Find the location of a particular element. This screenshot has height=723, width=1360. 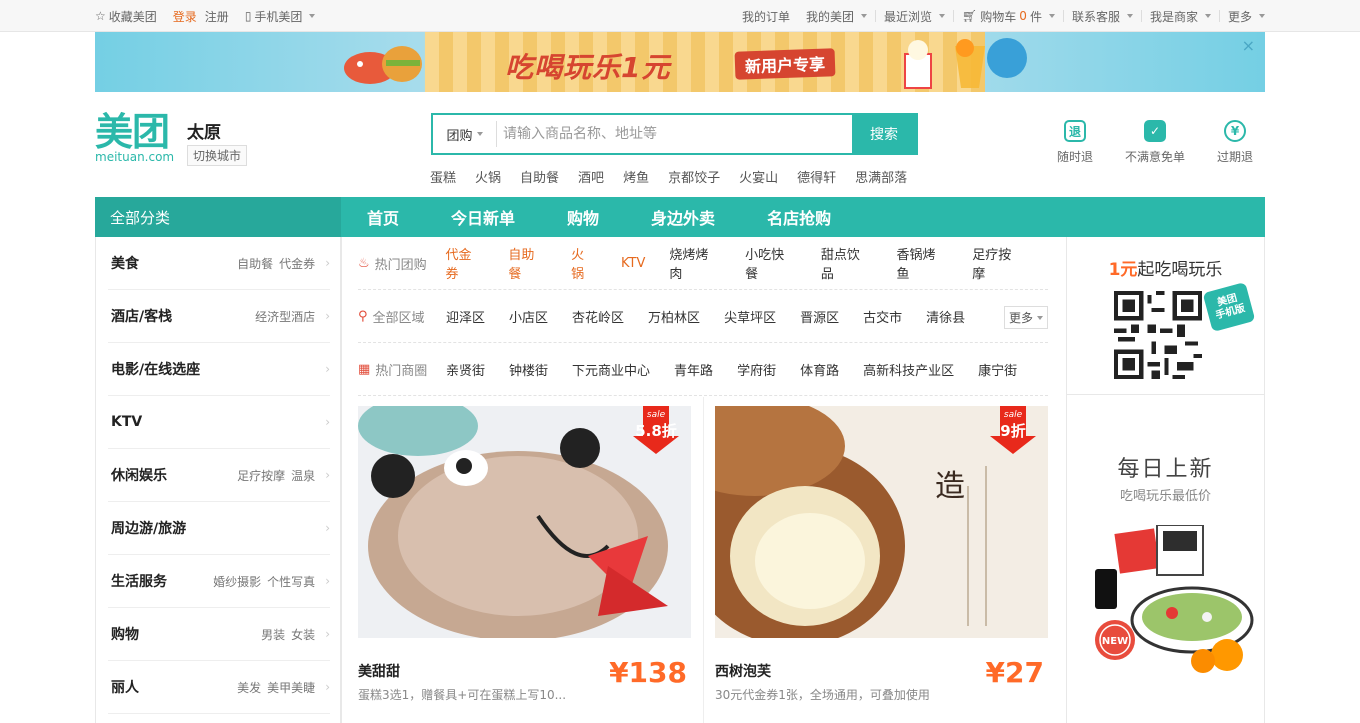

category-item: 周边游/旅游 › is located at coordinates (219, 528).